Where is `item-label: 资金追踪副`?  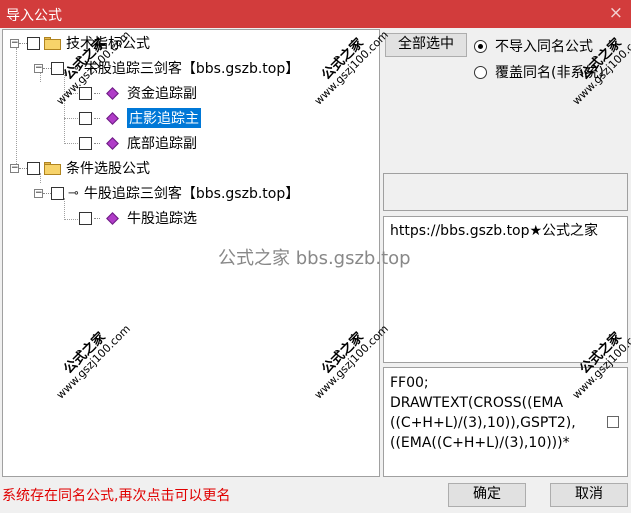 item-label: 资金追踪副 is located at coordinates (162, 94).